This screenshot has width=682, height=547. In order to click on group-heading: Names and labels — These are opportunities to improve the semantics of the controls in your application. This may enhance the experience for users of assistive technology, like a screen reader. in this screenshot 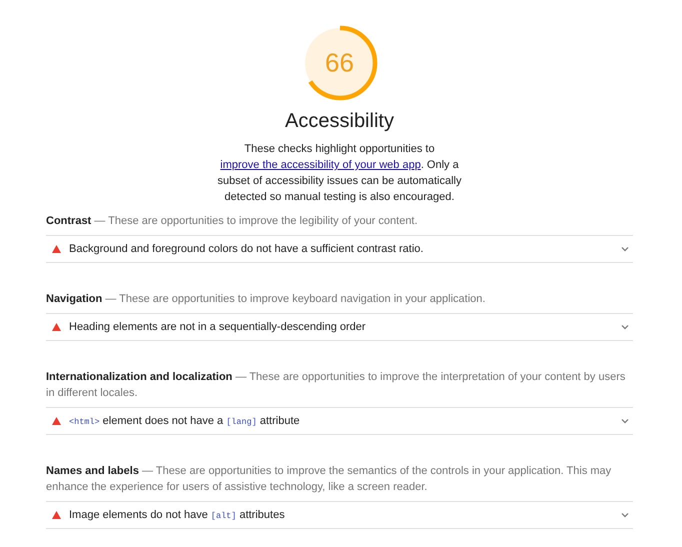, I will do `click(329, 479)`.